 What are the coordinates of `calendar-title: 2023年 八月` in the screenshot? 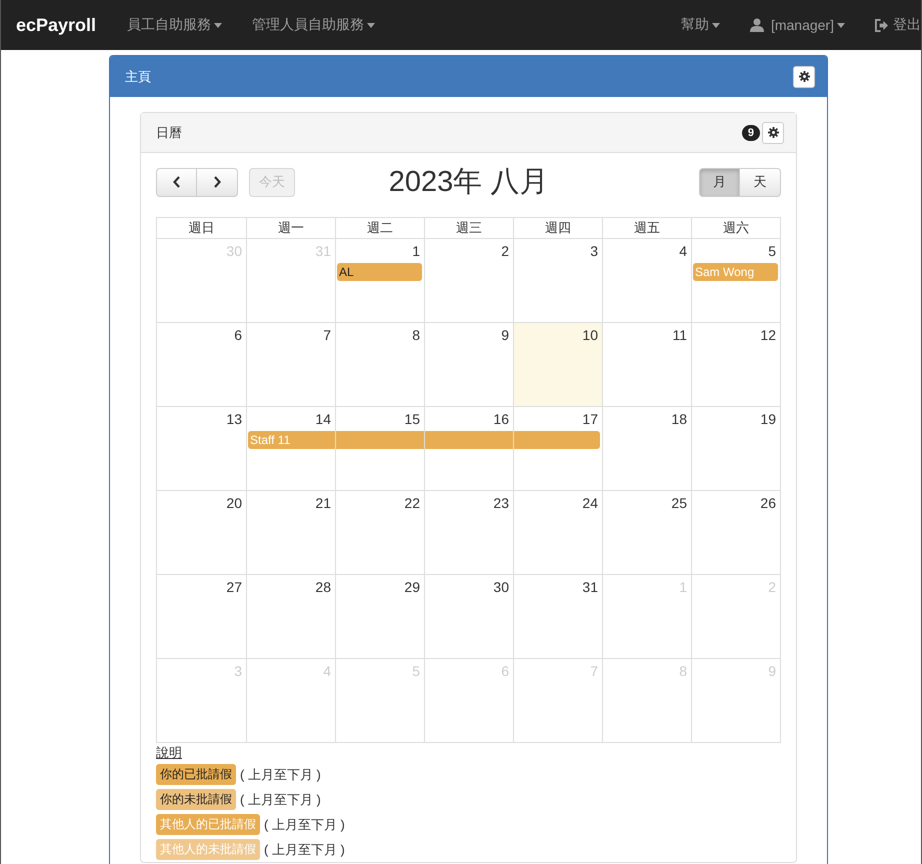 It's located at (468, 182).